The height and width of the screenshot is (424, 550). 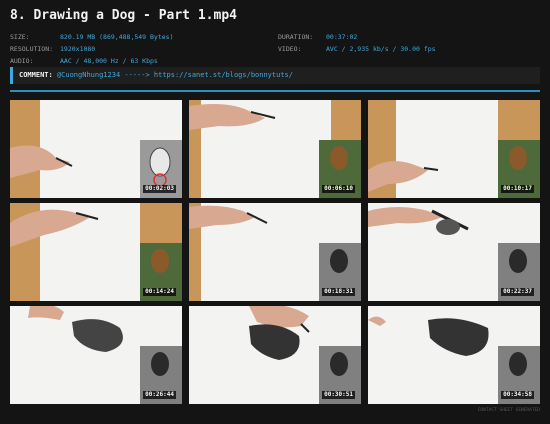 I want to click on timestamp: 00:34:58, so click(x=517, y=395).